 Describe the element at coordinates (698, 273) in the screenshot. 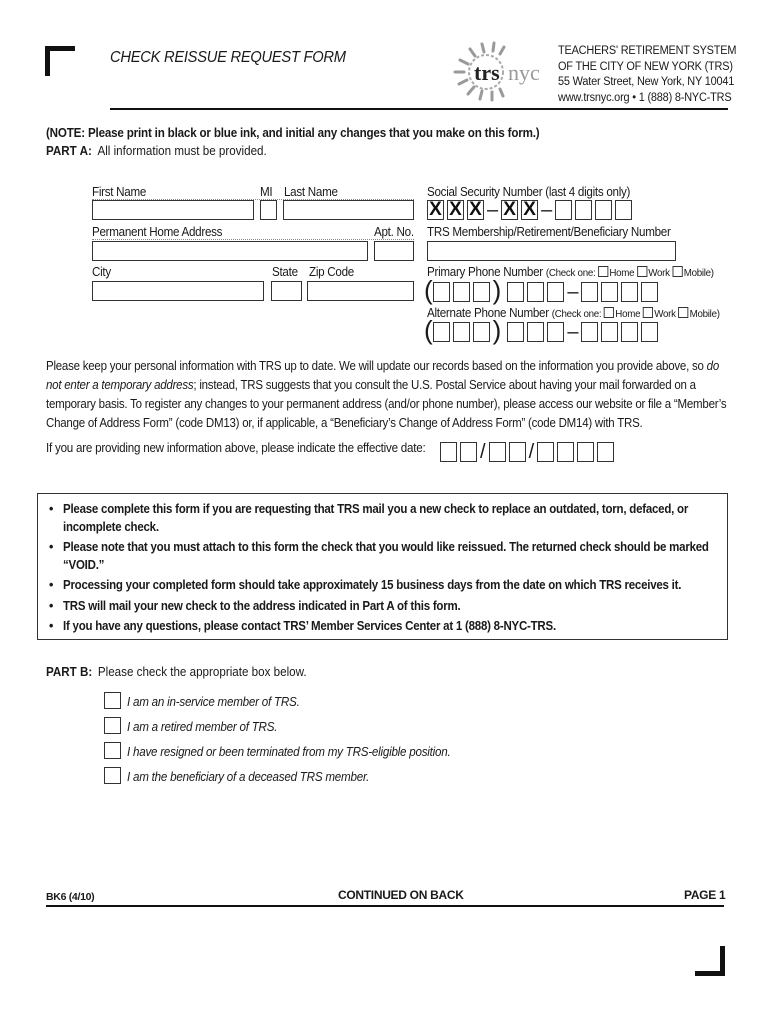

I see `primary-mobile-label: Mobile)` at that location.